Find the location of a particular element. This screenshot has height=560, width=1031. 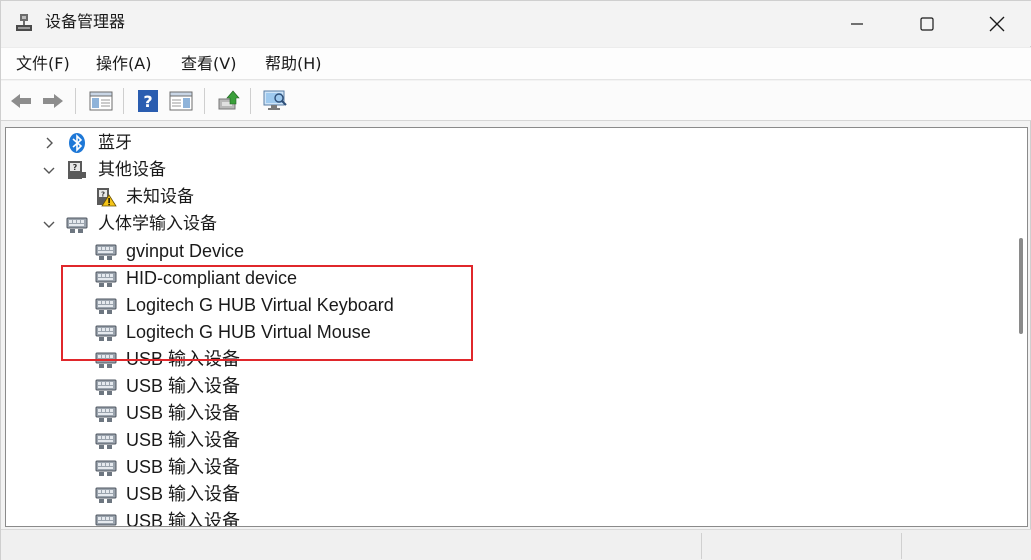

help-icon: ? is located at coordinates (148, 101).